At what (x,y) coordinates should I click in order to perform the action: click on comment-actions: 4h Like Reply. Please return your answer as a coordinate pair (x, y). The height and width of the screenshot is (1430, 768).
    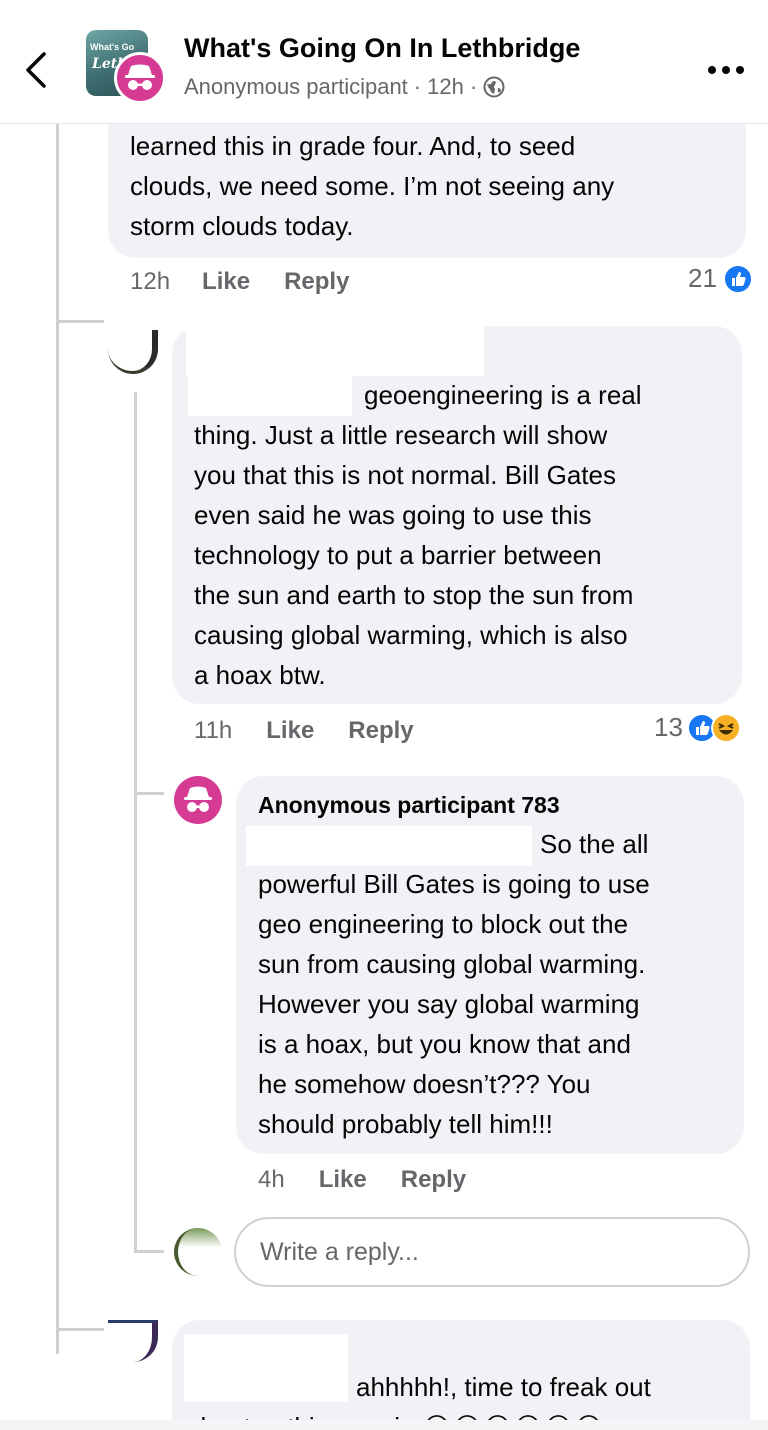
    Looking at the image, I should click on (362, 1180).